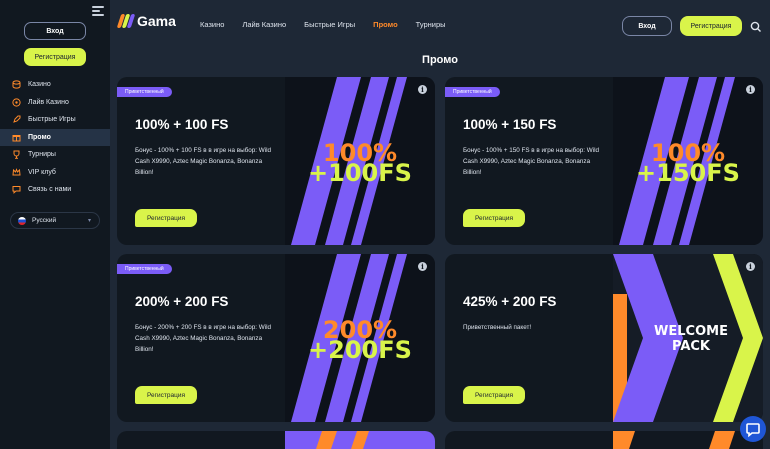  I want to click on nav-tournaments: Турниры, so click(431, 24).